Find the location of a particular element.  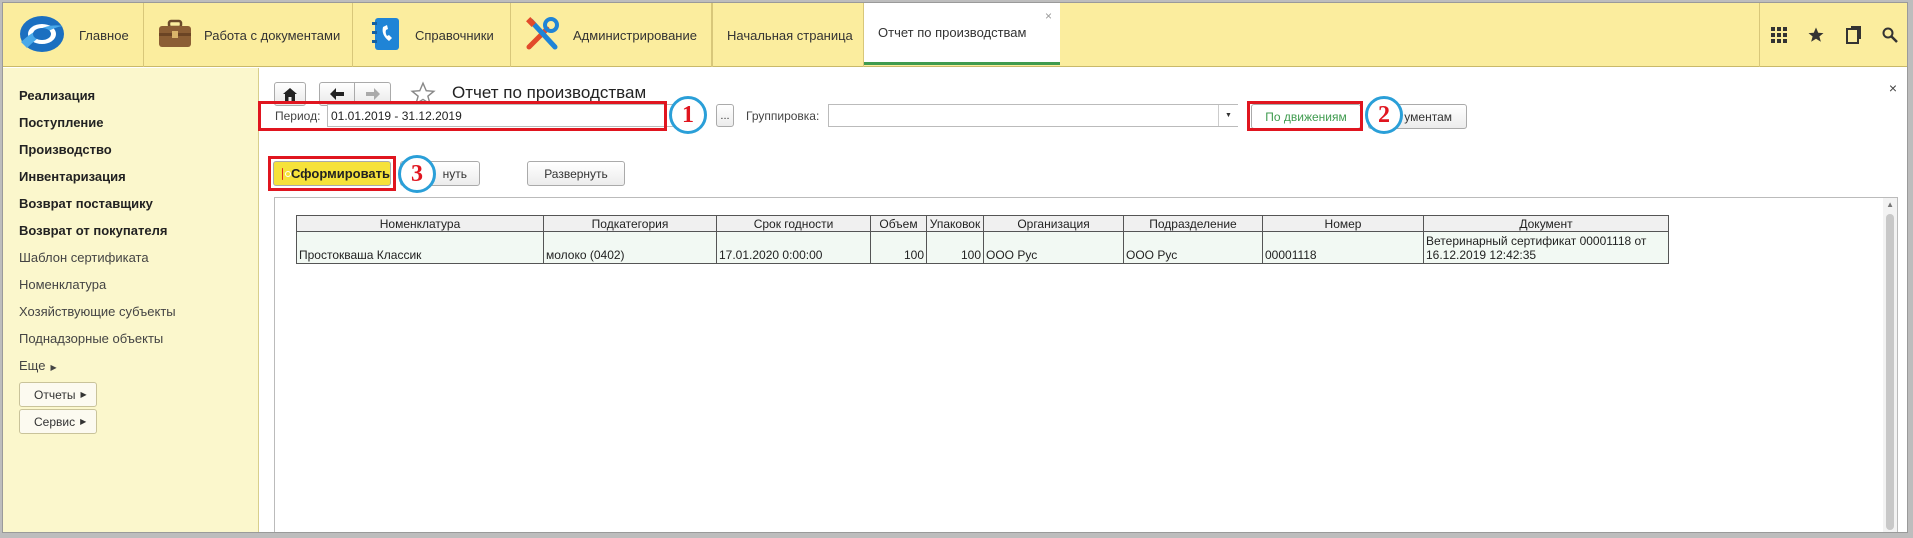

arrow-right-icon is located at coordinates (372, 94).